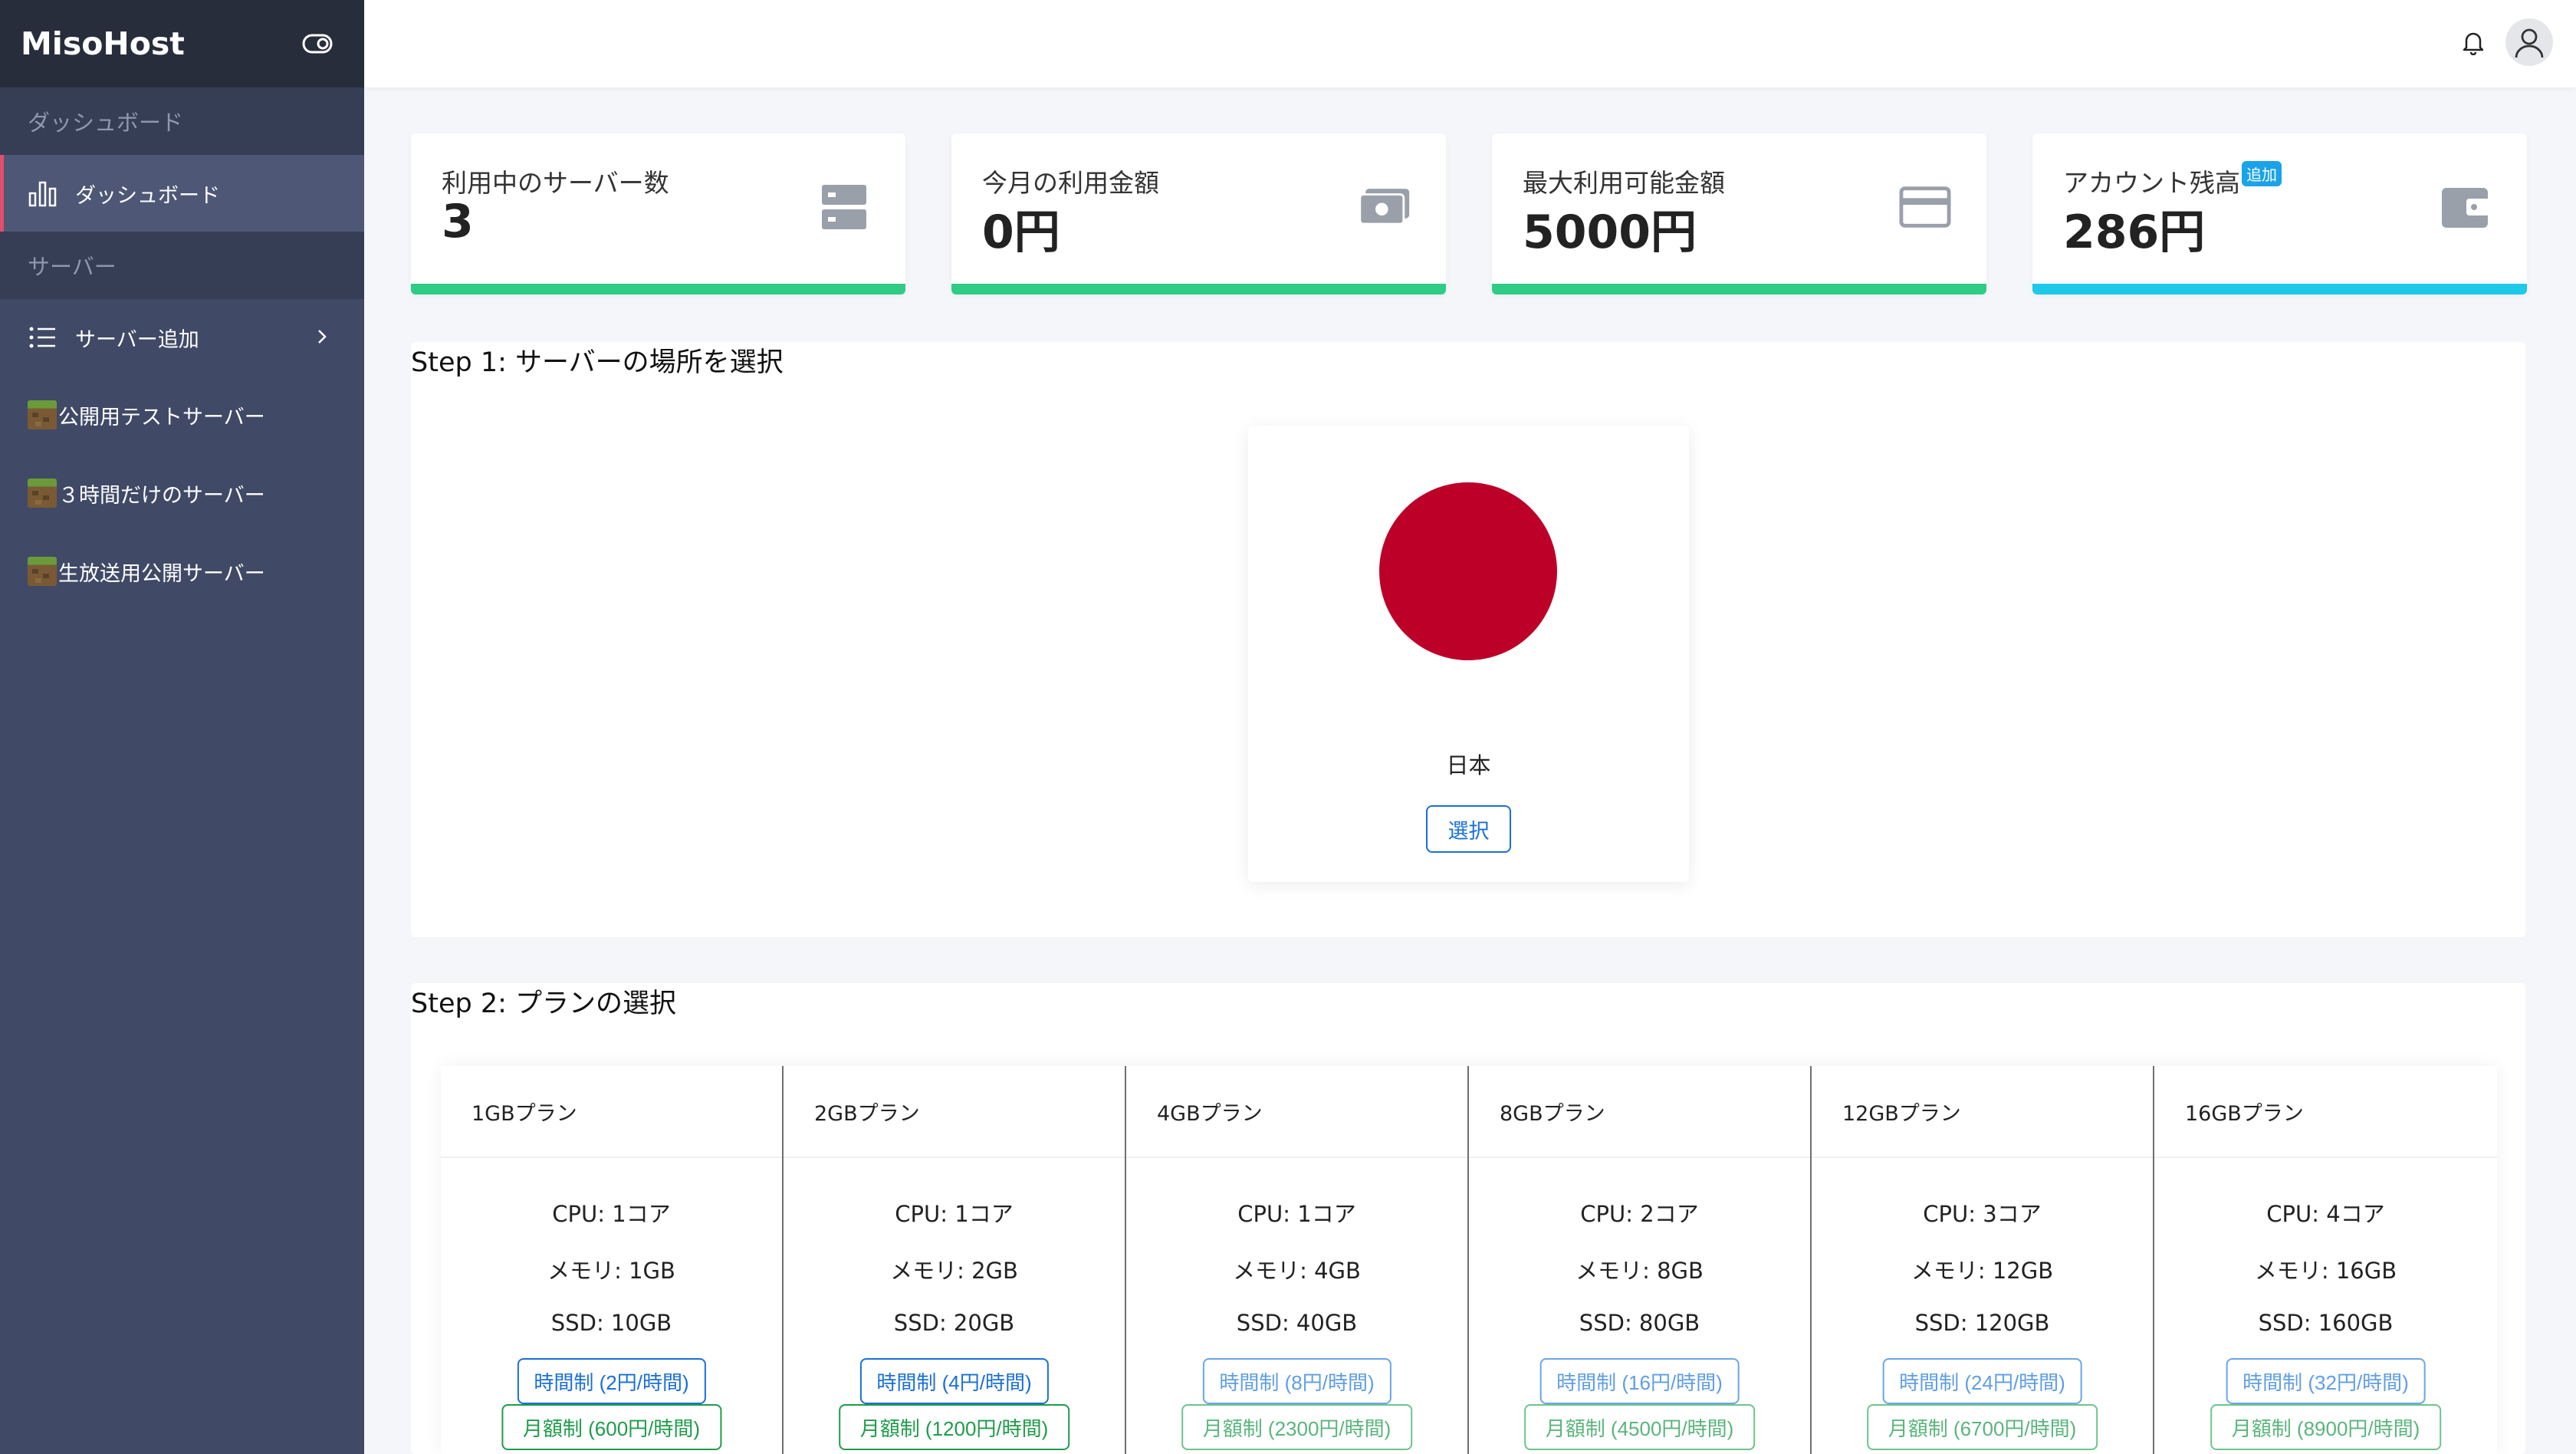 This screenshot has width=2576, height=1454. I want to click on stat-card-monthly-usage: 今月の利用金額 0円, so click(1199, 213).